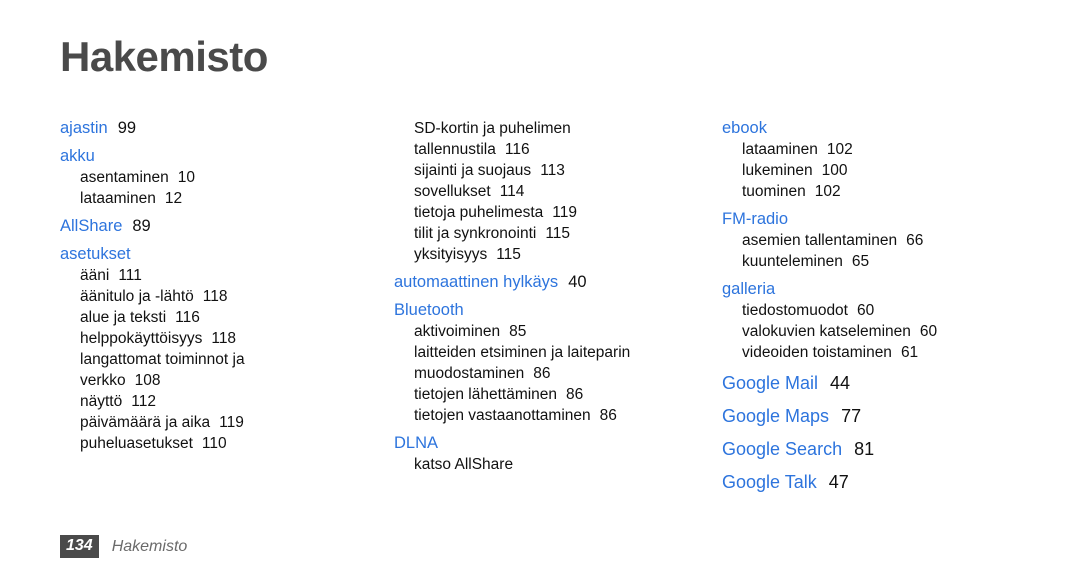 The height and width of the screenshot is (586, 1080). Describe the element at coordinates (220, 359) in the screenshot. I see `index-sub-entry: langattomat toiminnot ja` at that location.